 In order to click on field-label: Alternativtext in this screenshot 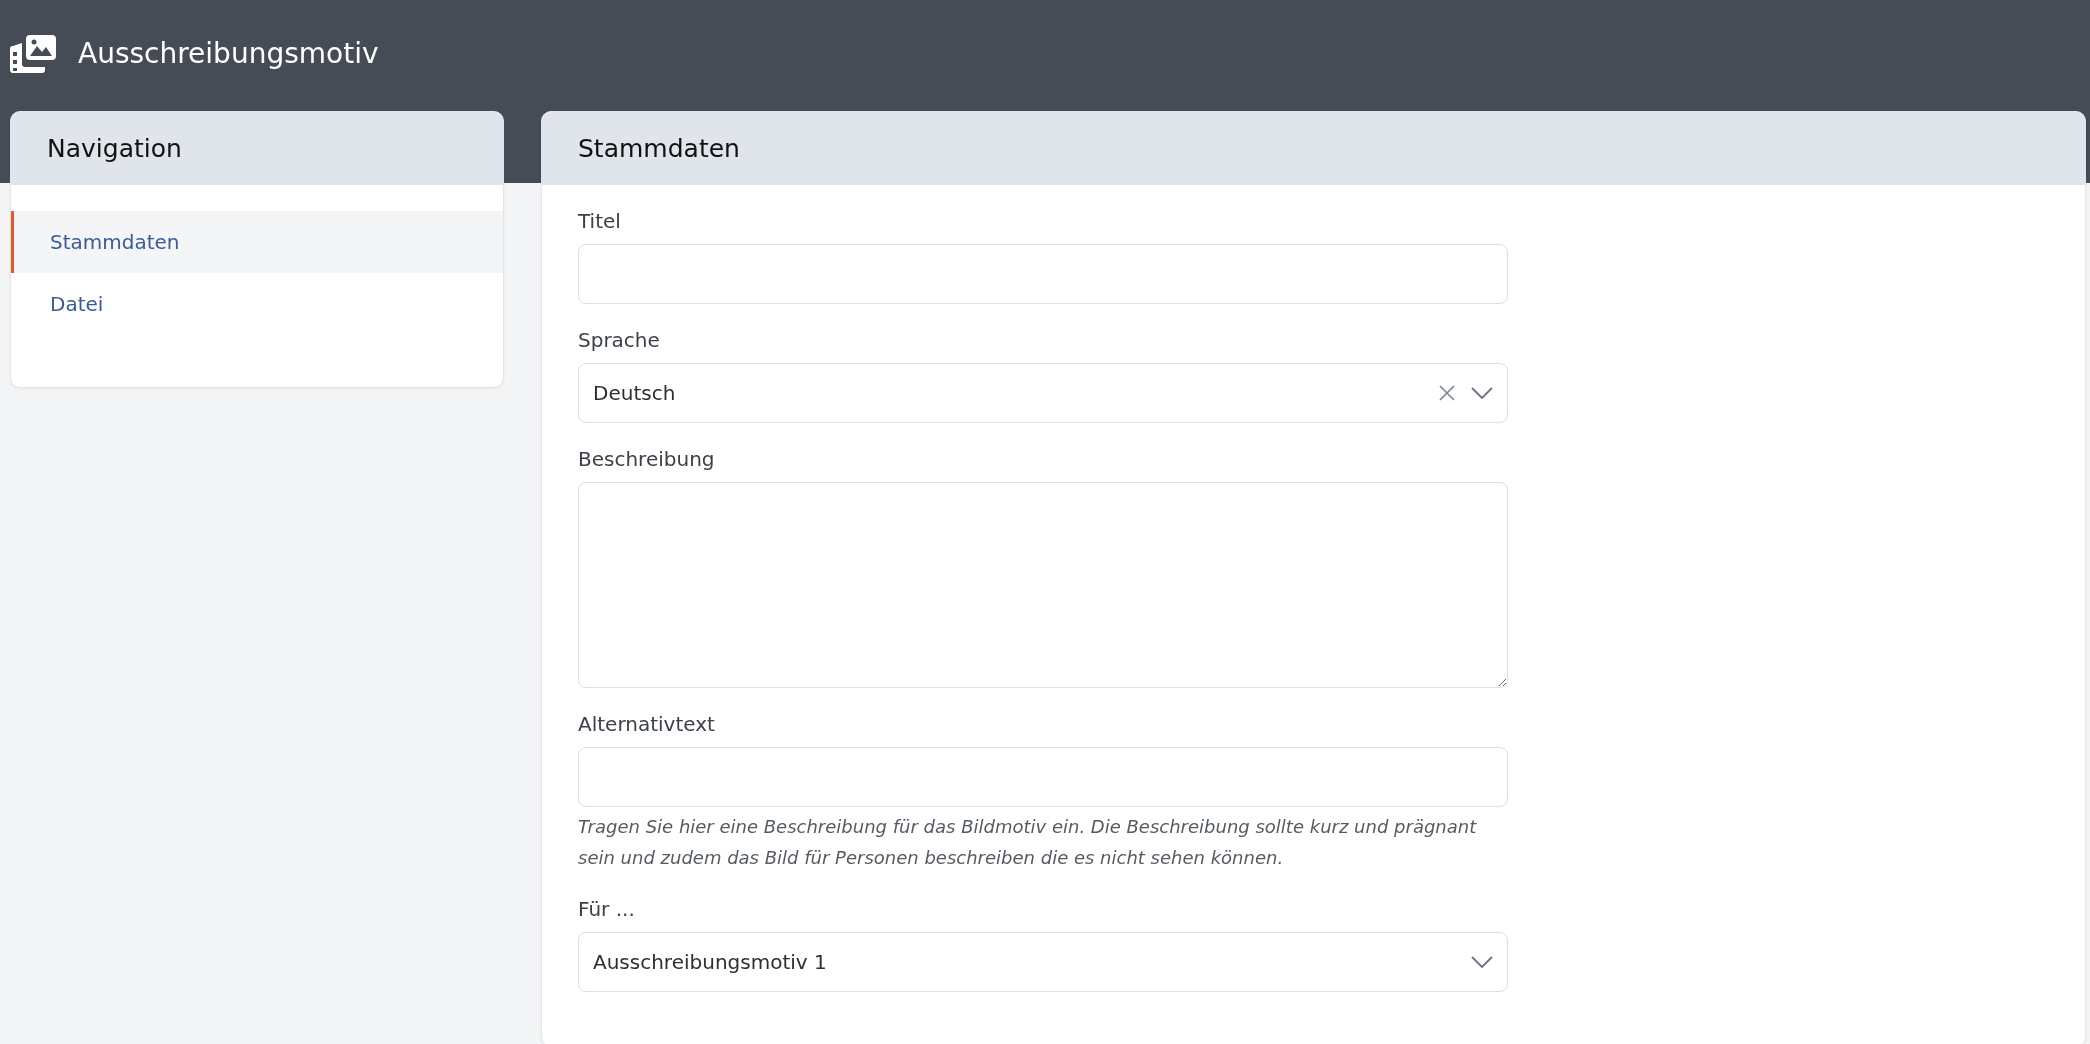, I will do `click(646, 724)`.